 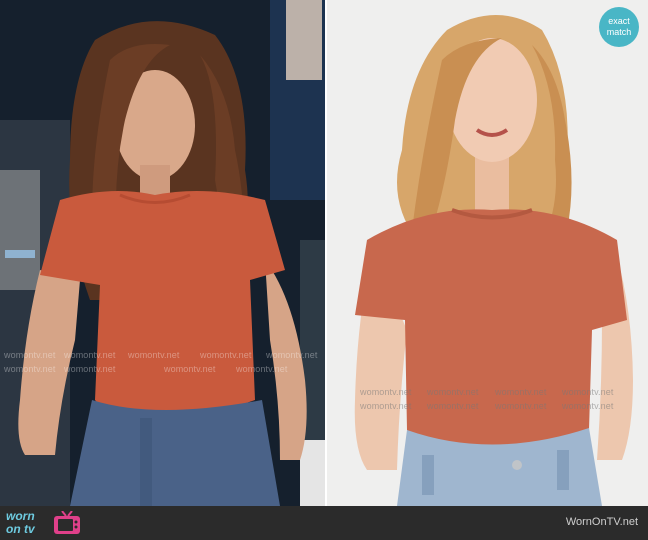 What do you see at coordinates (90, 355) in the screenshot?
I see `watermark-left-1b: womontv.net` at bounding box center [90, 355].